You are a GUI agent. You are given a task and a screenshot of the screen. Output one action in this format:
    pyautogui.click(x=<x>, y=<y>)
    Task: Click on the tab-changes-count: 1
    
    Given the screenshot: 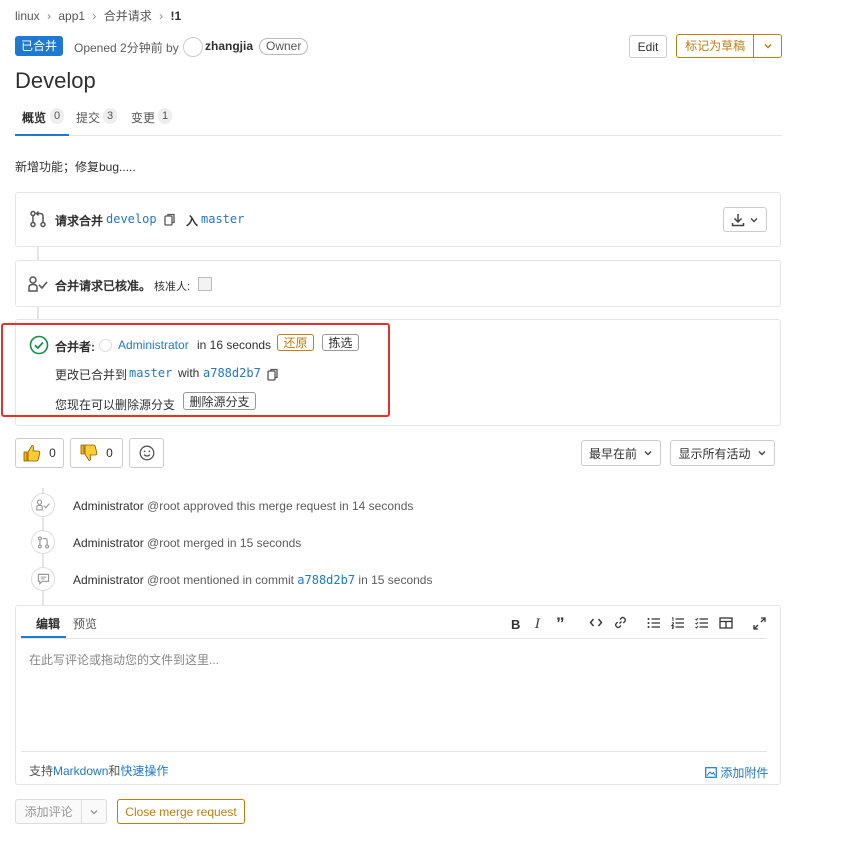 What is the action you would take?
    pyautogui.click(x=165, y=116)
    